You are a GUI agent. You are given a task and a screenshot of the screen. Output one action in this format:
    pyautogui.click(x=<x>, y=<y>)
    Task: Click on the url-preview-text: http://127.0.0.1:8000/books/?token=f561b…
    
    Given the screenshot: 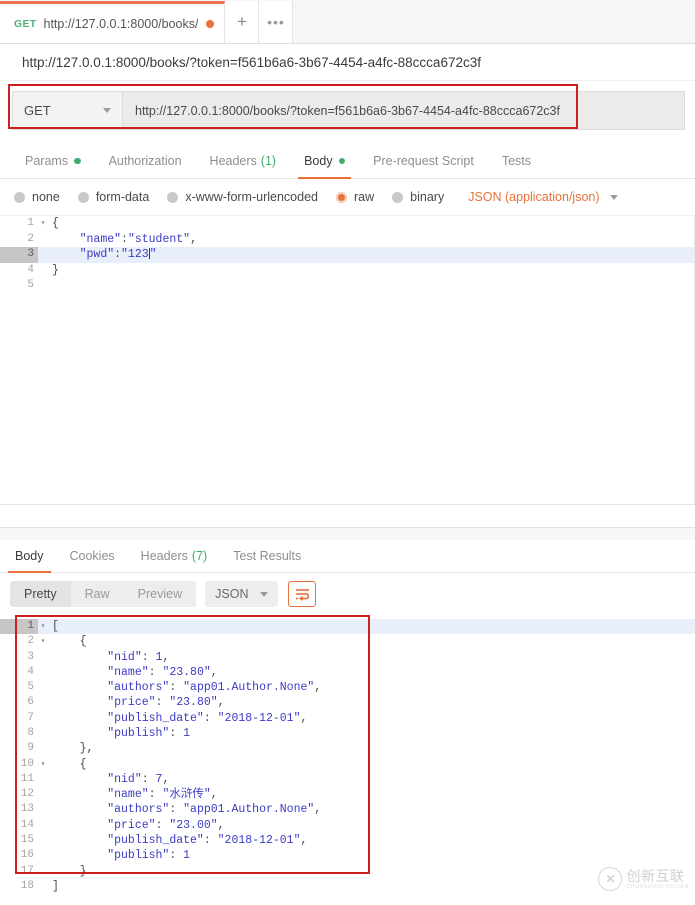 What is the action you would take?
    pyautogui.click(x=347, y=62)
    